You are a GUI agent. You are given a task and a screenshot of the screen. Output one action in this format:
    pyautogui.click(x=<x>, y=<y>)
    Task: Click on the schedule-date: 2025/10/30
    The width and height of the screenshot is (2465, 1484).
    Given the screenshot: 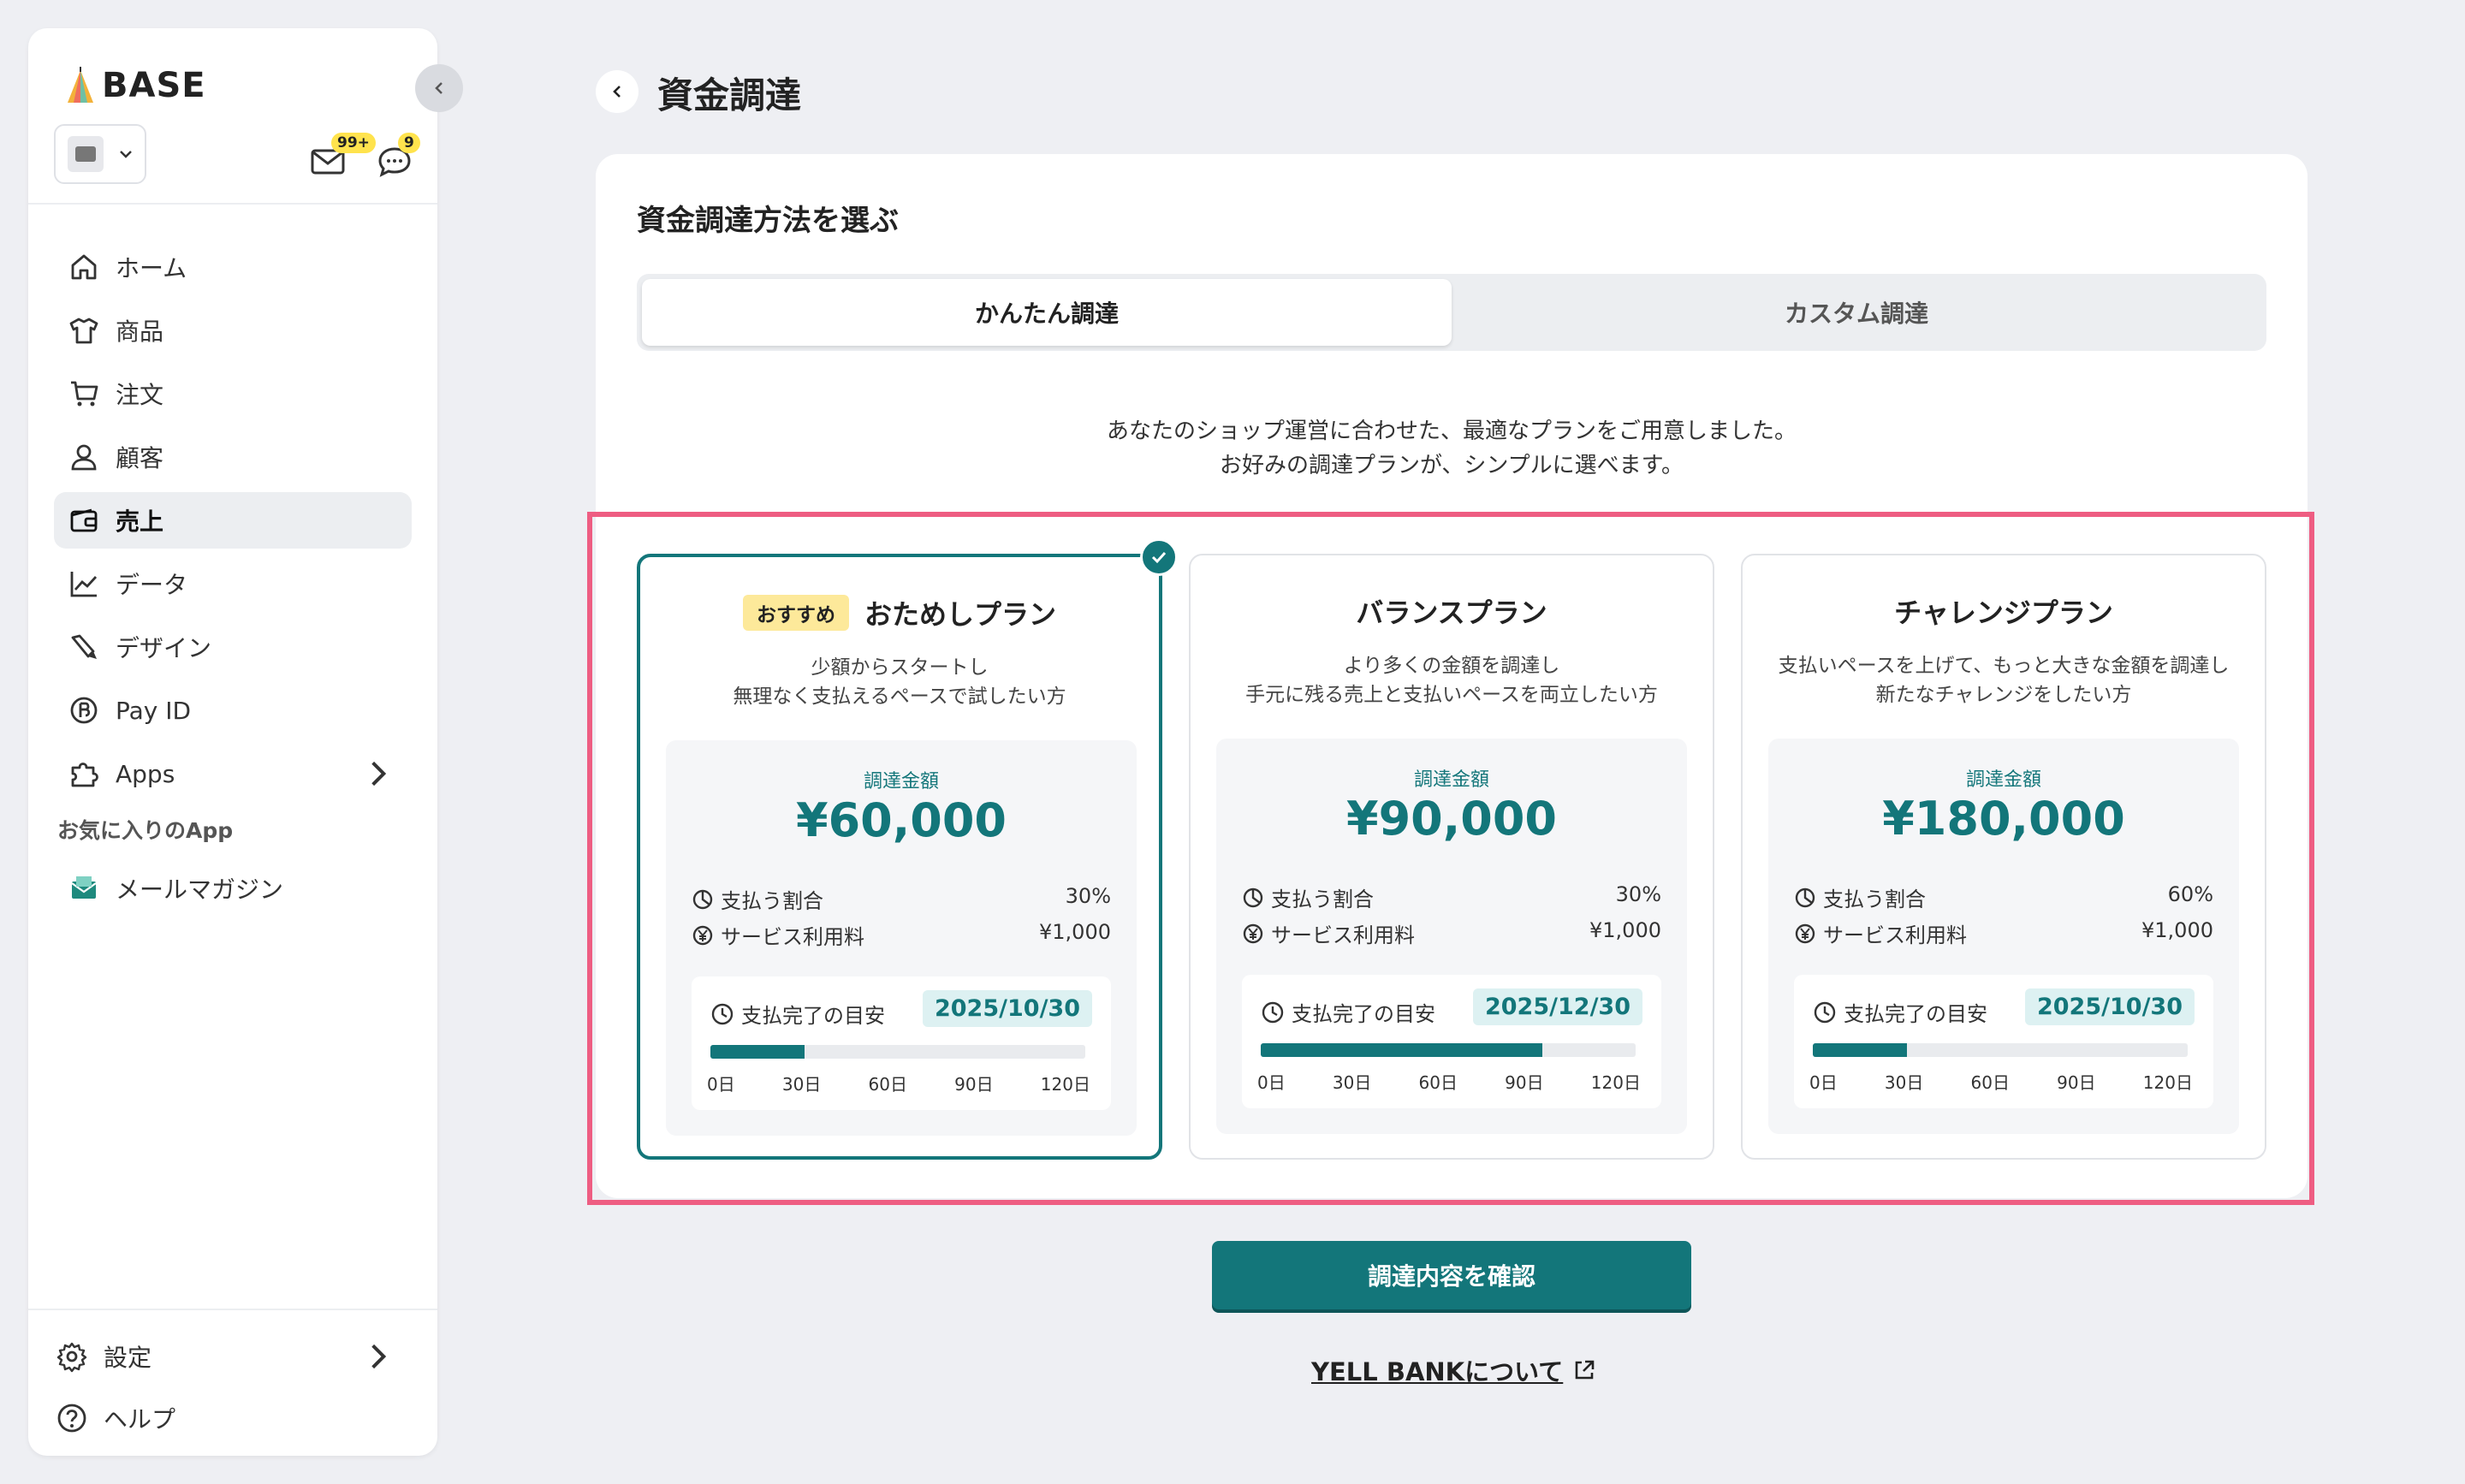 What is the action you would take?
    pyautogui.click(x=2109, y=1007)
    